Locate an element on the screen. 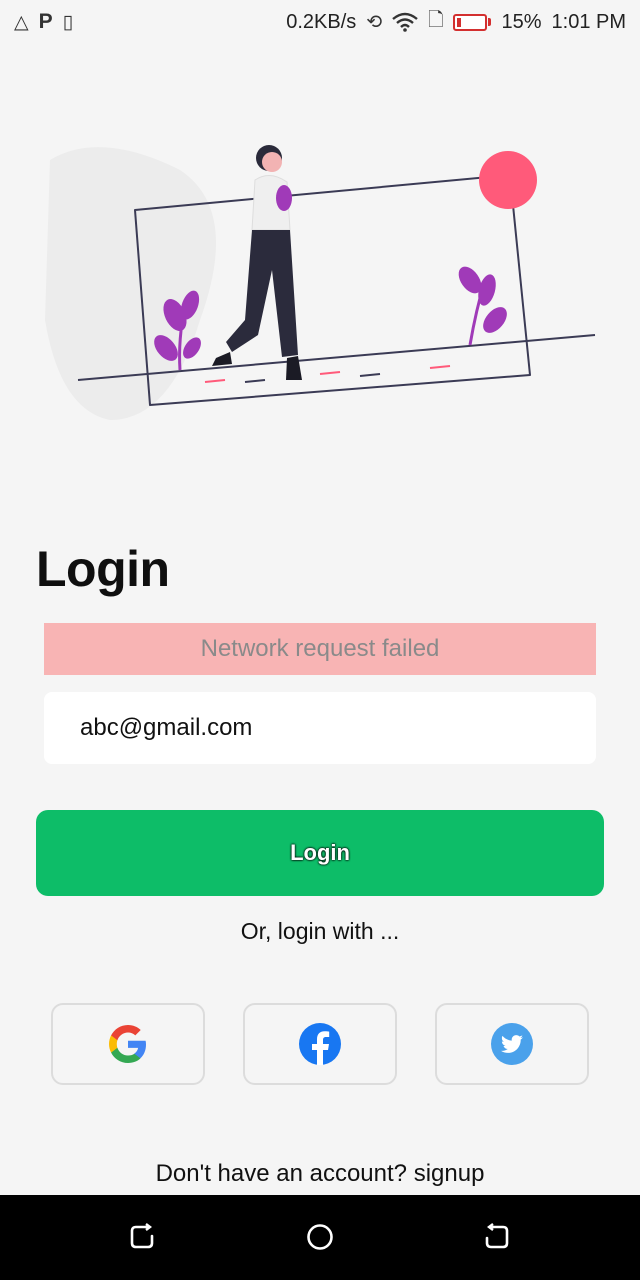  home-icon is located at coordinates (320, 1237).